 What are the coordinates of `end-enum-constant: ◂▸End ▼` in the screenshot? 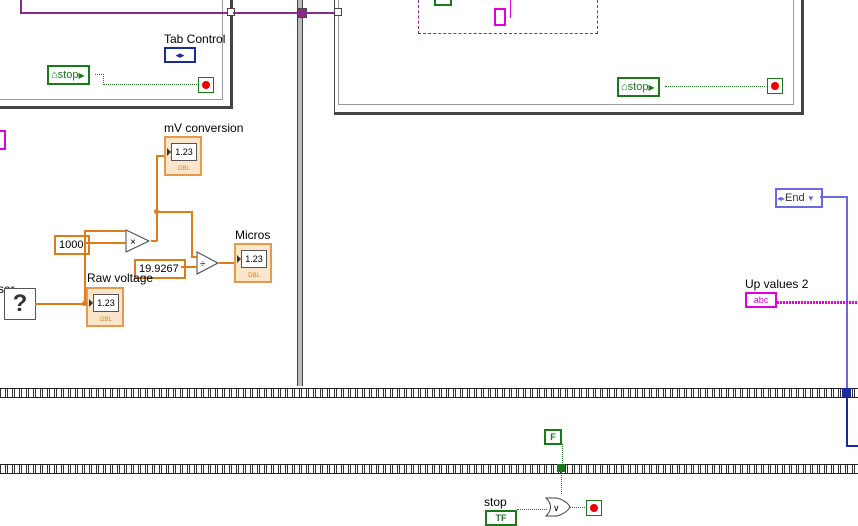 It's located at (799, 198).